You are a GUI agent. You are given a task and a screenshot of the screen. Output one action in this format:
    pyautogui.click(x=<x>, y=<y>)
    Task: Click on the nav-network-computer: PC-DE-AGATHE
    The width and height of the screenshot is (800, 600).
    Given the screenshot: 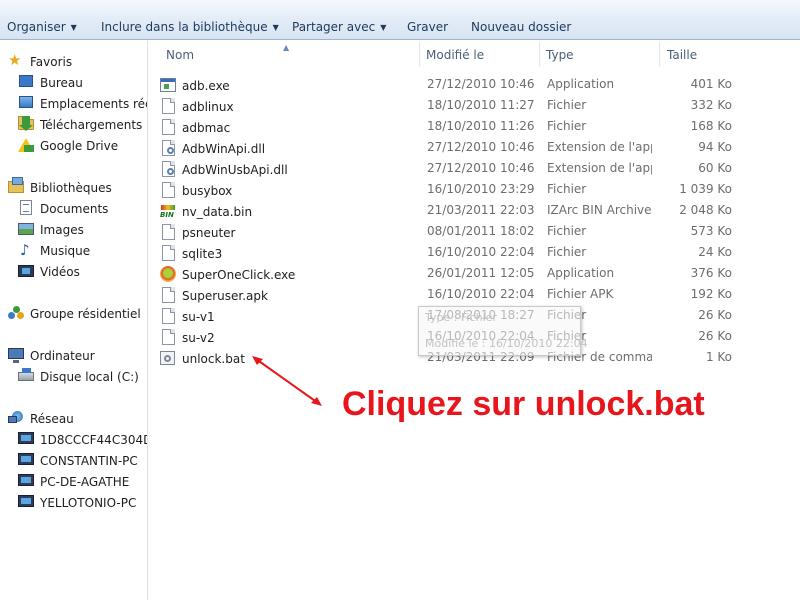 What is the action you would take?
    pyautogui.click(x=73, y=482)
    